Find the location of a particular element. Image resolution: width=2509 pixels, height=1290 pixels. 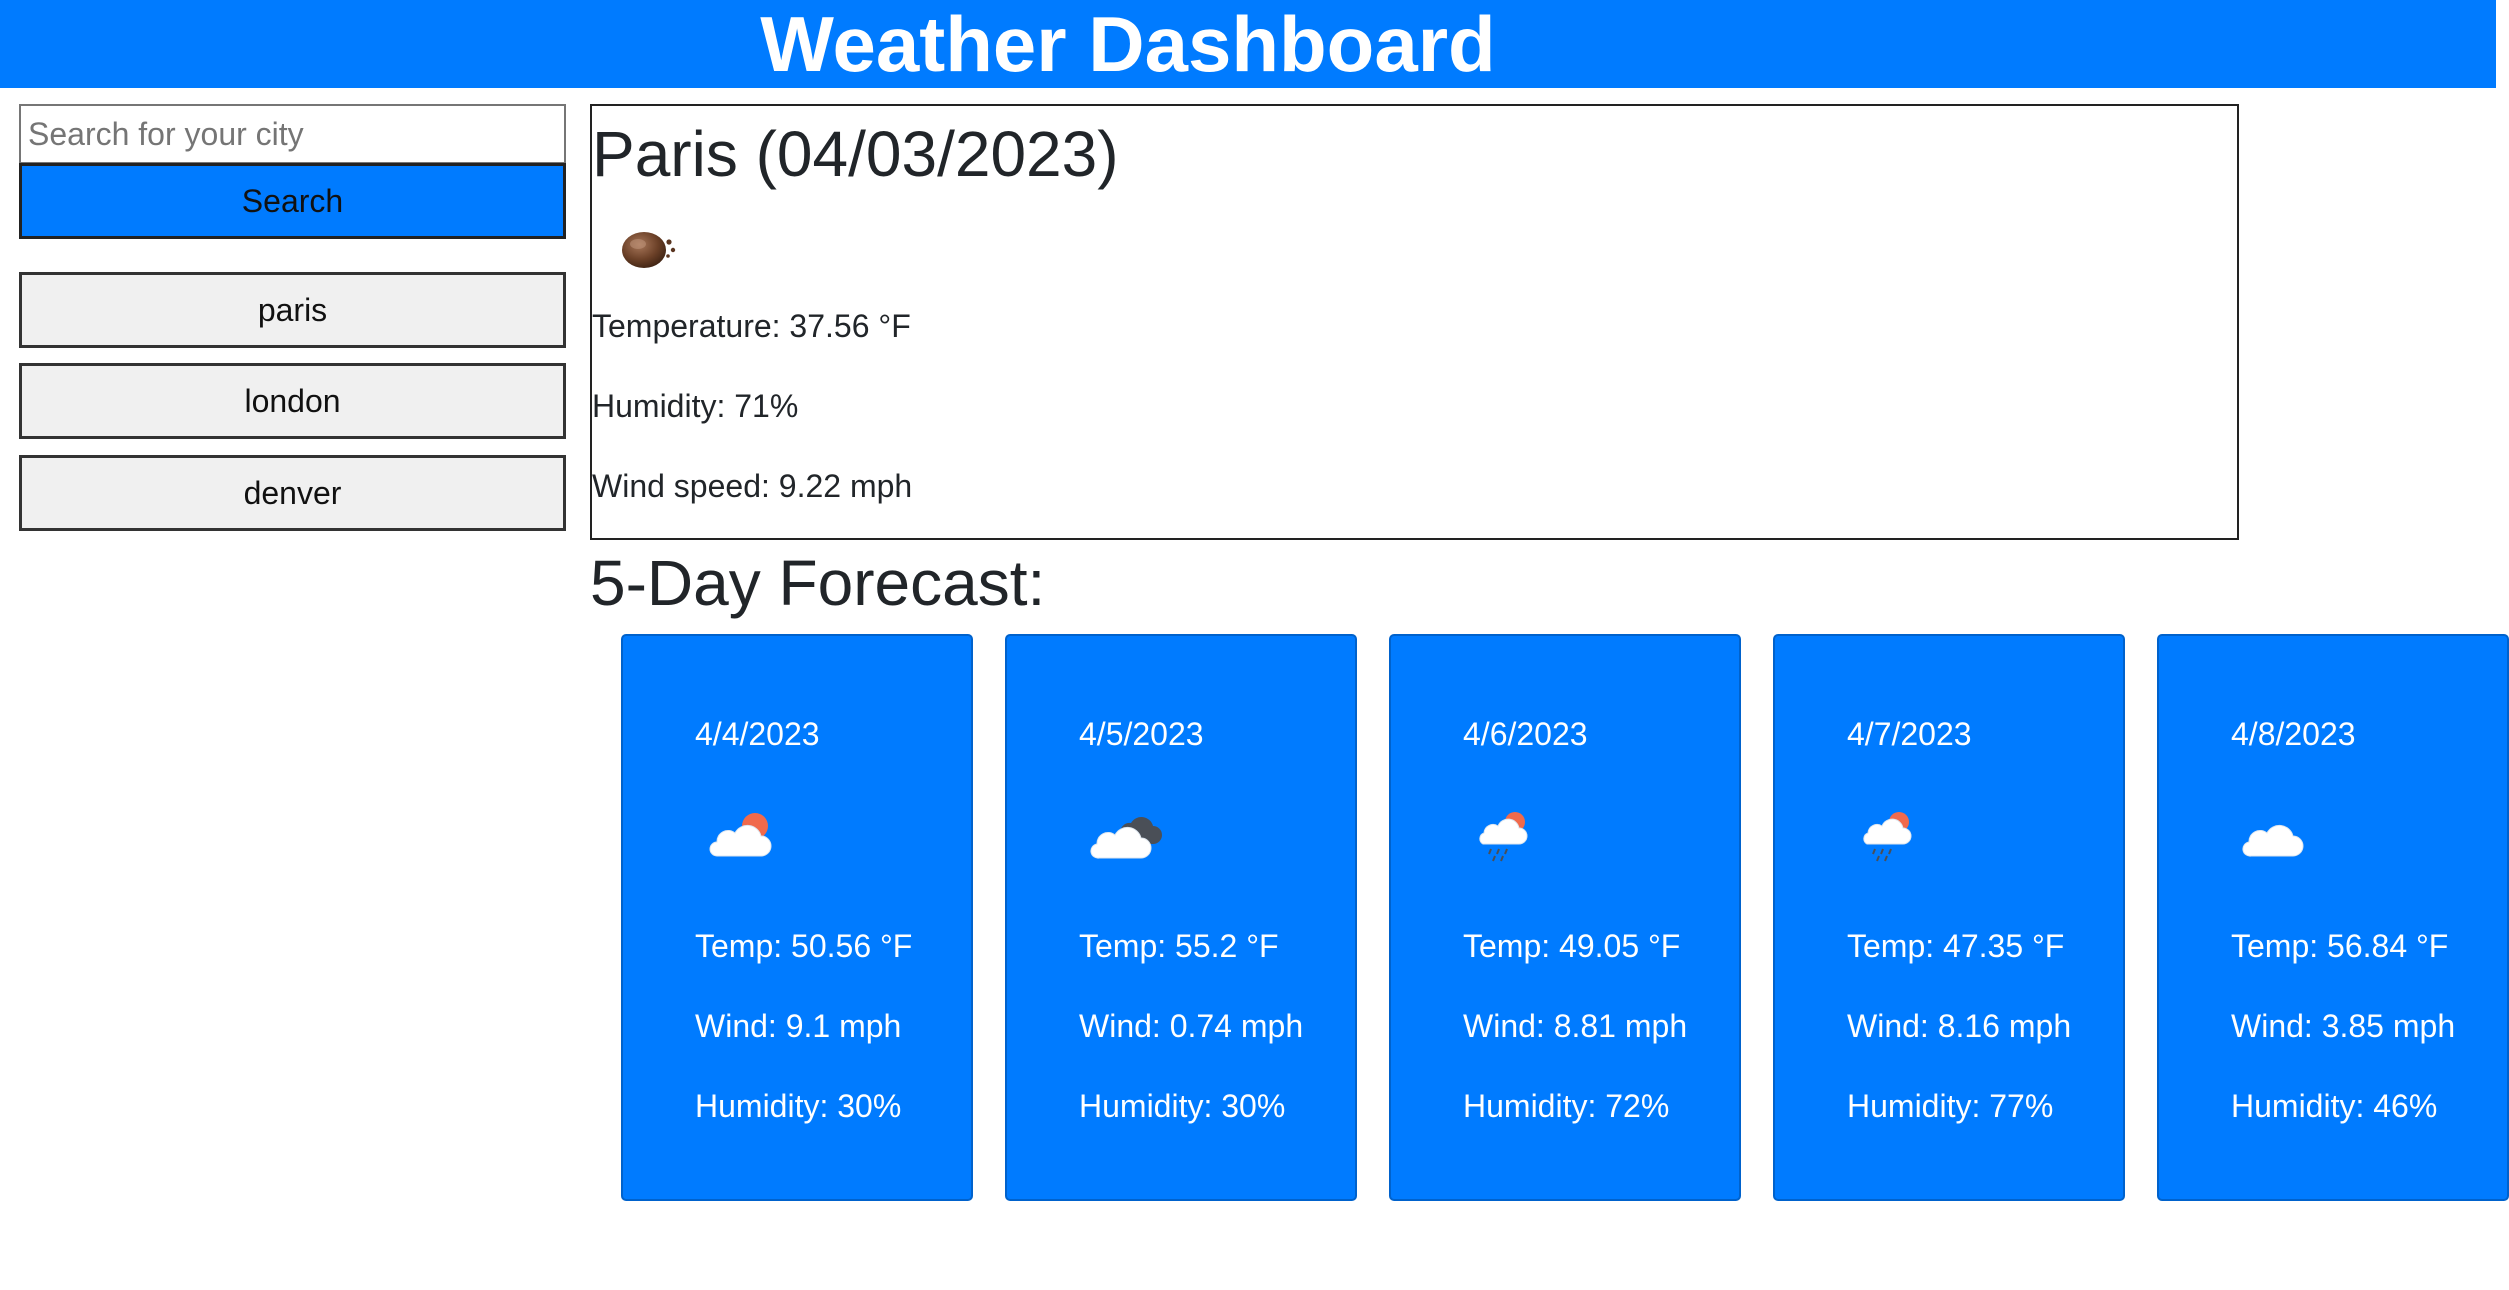

forecast-date: 4/7/2023 is located at coordinates (1909, 734).